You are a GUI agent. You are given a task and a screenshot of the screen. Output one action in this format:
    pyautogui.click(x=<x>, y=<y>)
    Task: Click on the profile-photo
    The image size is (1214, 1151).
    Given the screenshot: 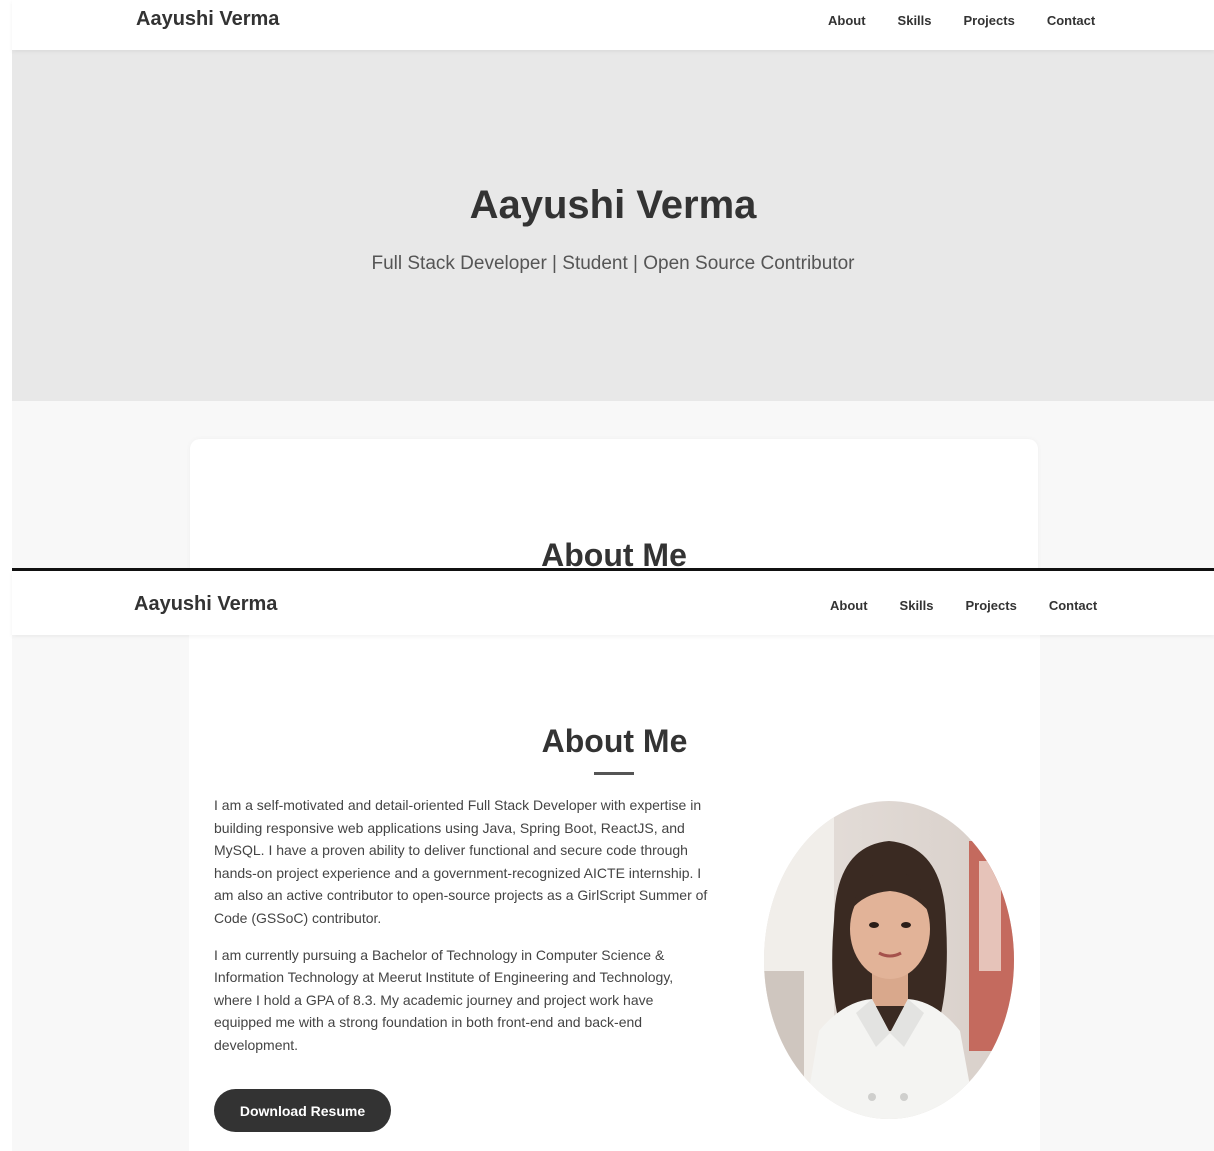 What is the action you would take?
    pyautogui.click(x=889, y=960)
    